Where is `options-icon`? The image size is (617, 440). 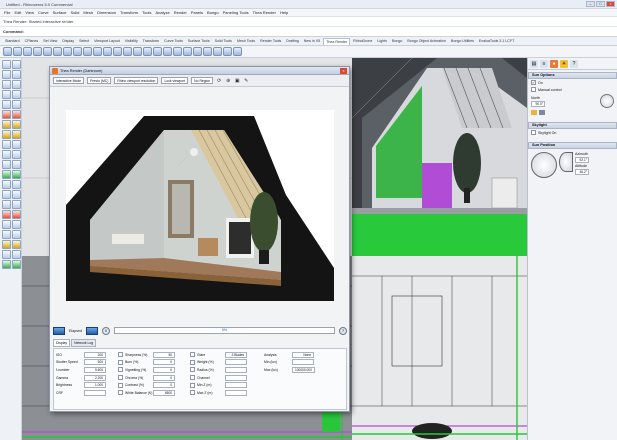 options-icon is located at coordinates (227, 51).